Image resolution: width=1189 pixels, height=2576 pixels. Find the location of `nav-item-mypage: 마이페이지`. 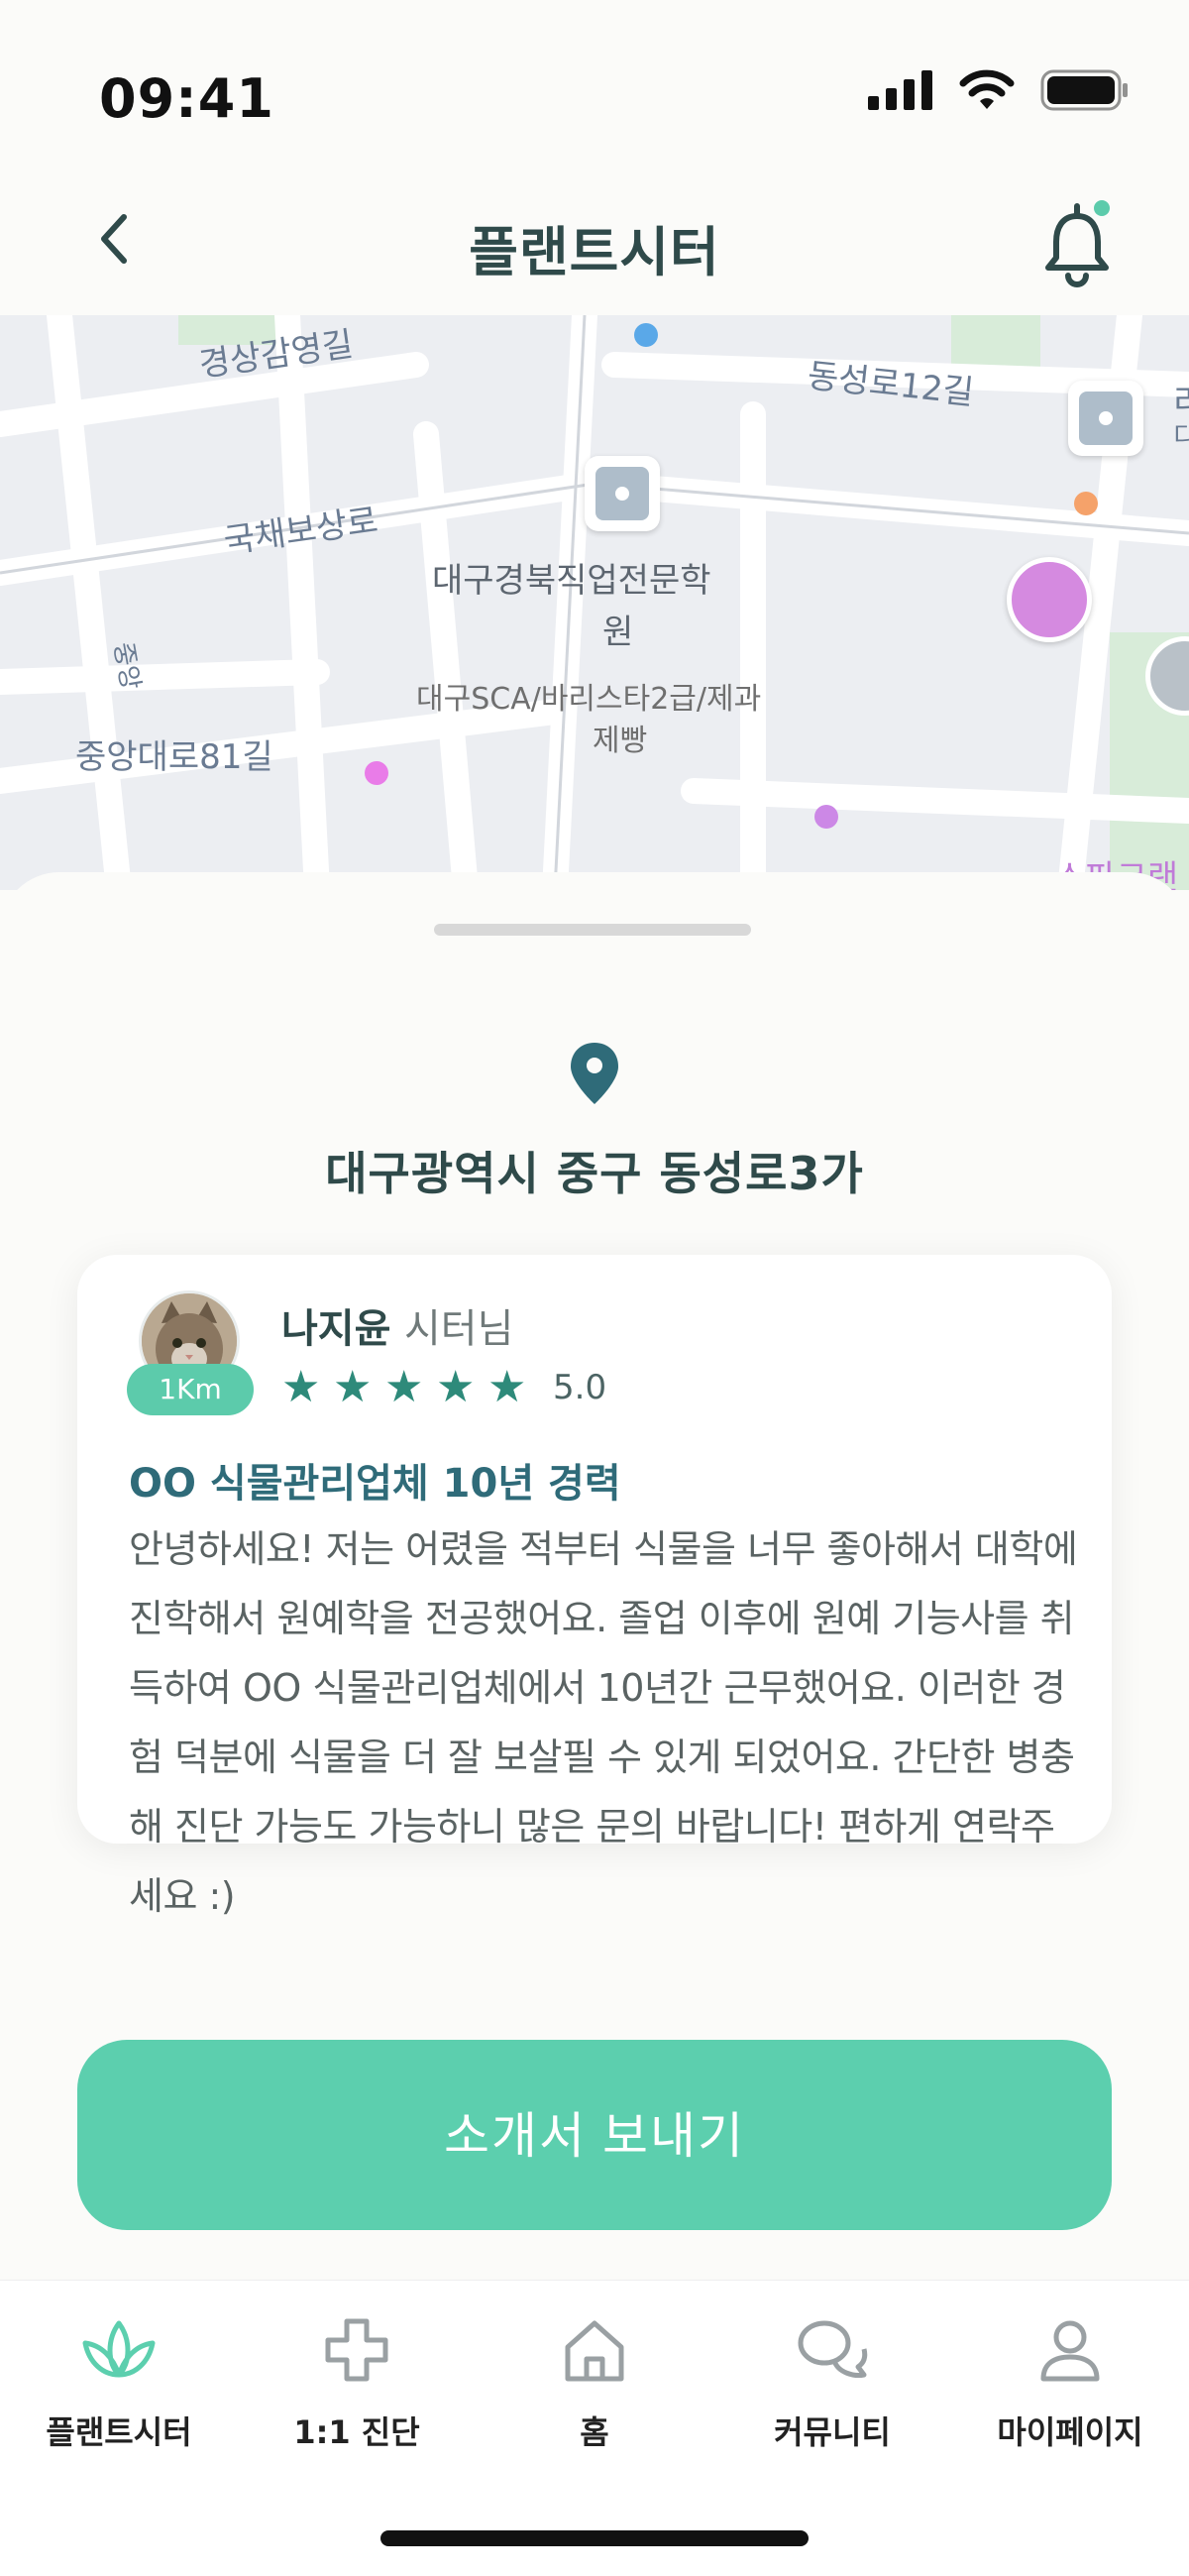

nav-item-mypage: 마이페이지 is located at coordinates (1070, 2389).